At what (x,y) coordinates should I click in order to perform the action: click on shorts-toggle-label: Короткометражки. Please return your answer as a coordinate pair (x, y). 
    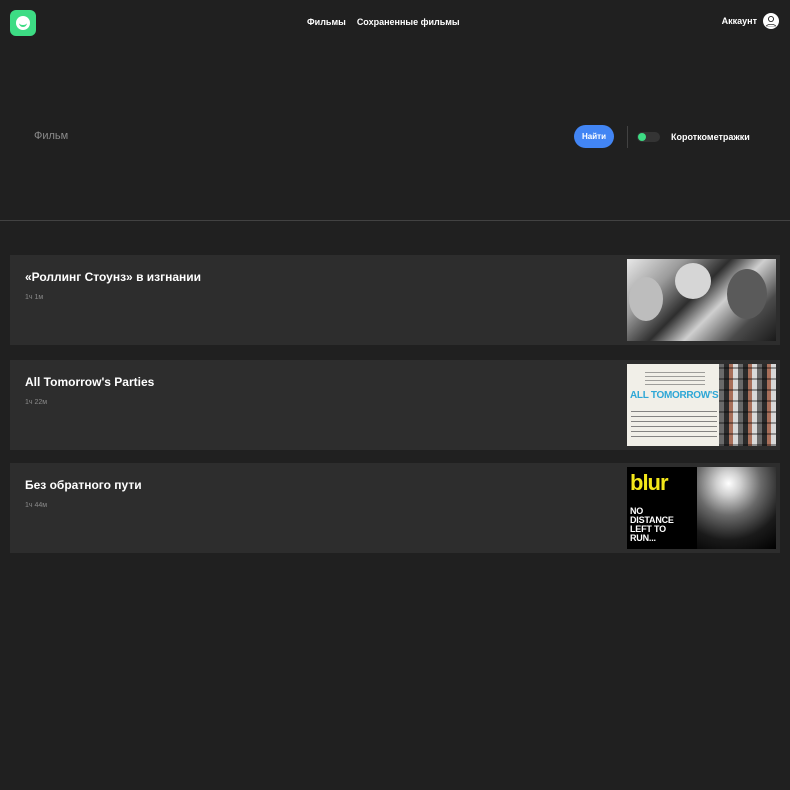
    Looking at the image, I should click on (710, 137).